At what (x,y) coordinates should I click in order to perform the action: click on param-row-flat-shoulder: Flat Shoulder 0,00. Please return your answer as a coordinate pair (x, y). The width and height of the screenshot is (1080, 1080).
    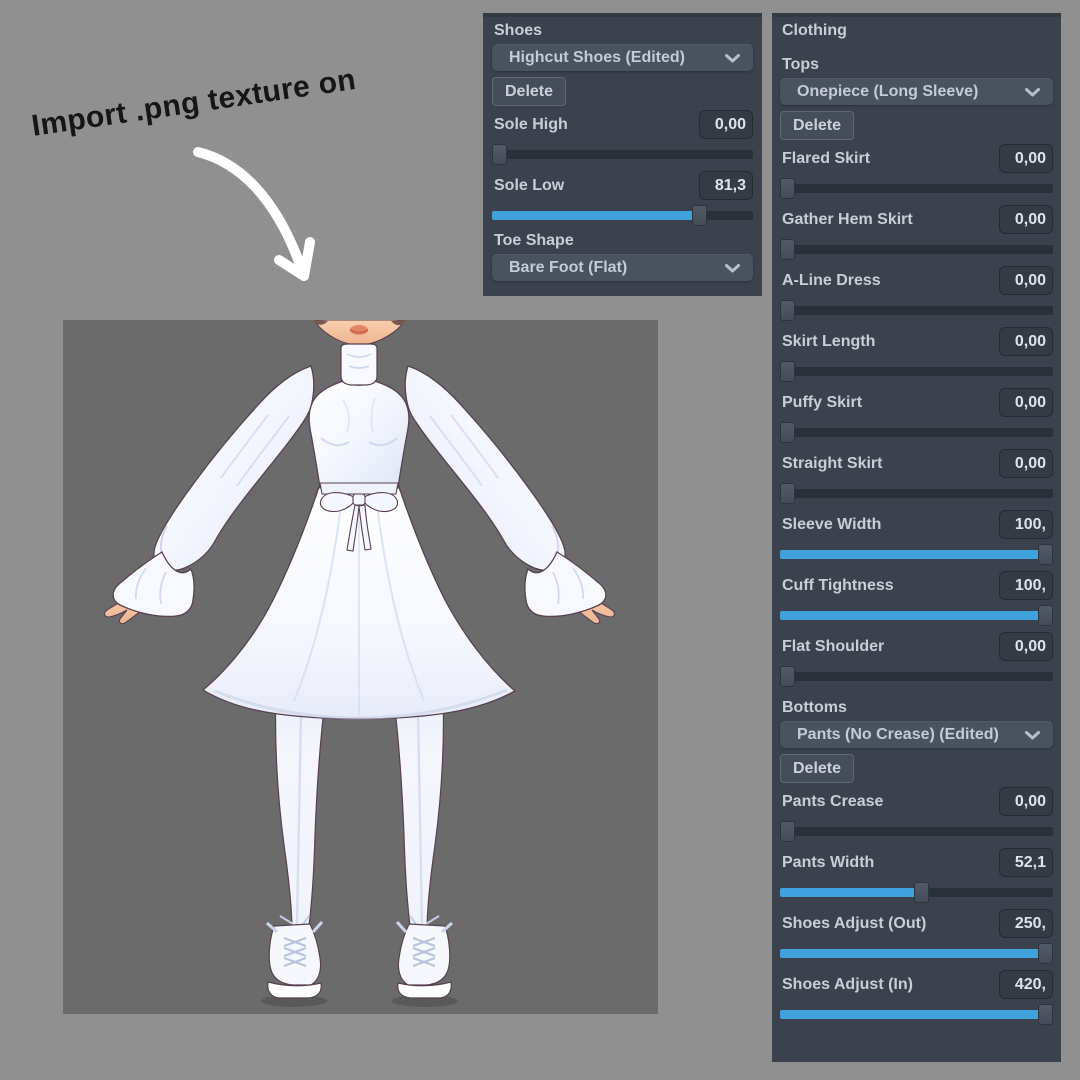
    Looking at the image, I should click on (916, 659).